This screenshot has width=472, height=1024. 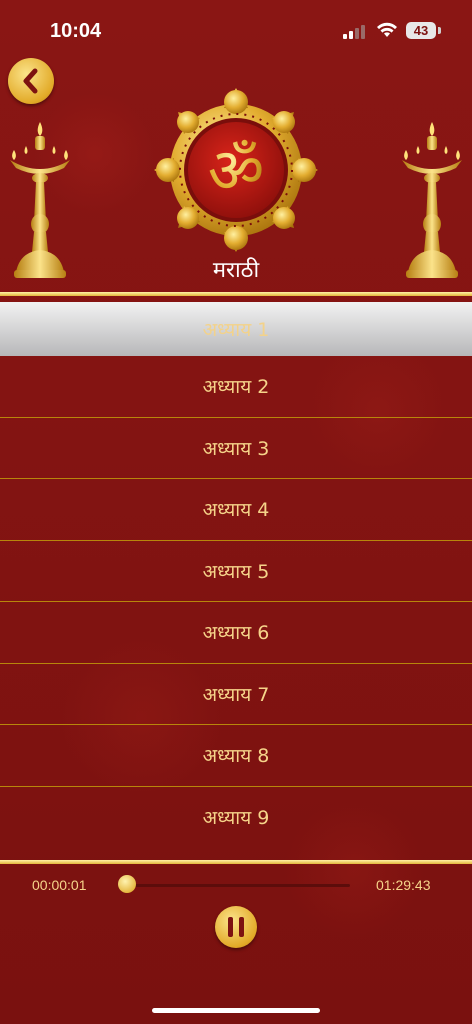 What do you see at coordinates (76, 31) in the screenshot?
I see `status-time: 10:04` at bounding box center [76, 31].